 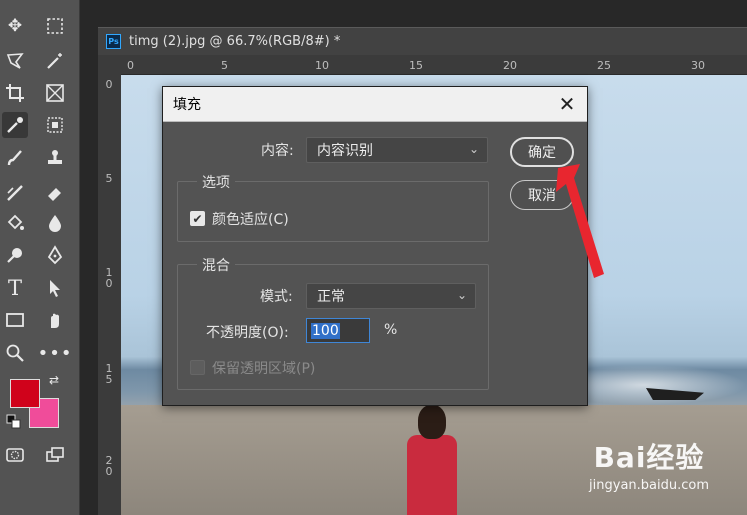 I want to click on dodge-icon, so click(x=15, y=255).